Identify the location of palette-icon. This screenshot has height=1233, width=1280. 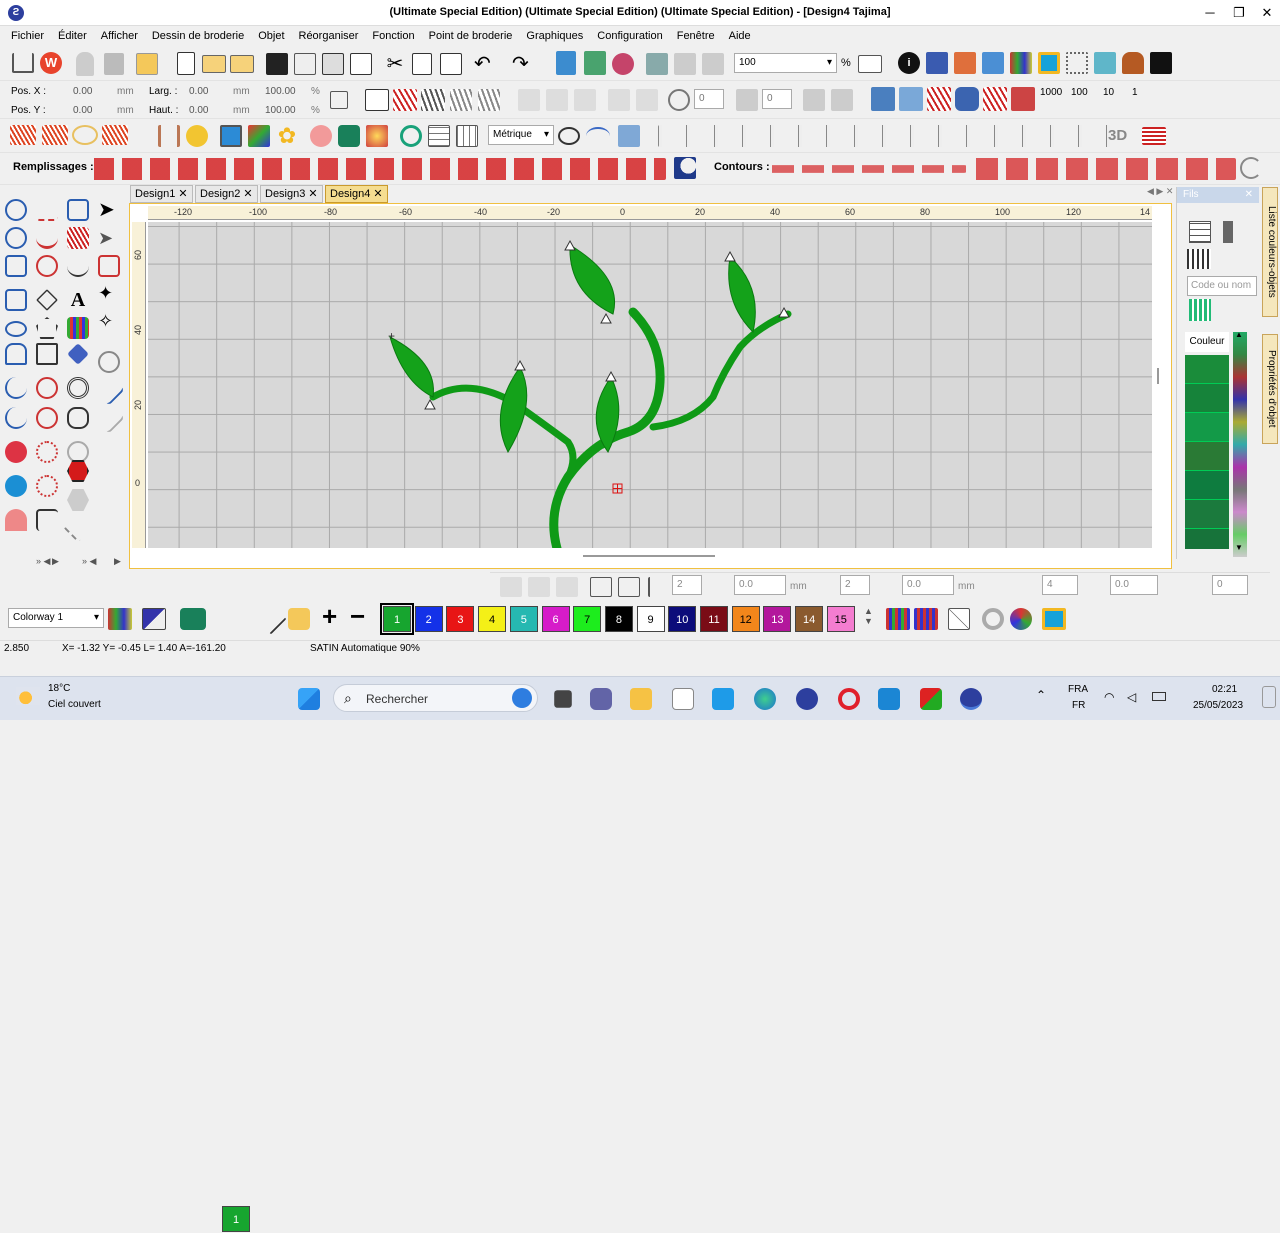
(1200, 310).